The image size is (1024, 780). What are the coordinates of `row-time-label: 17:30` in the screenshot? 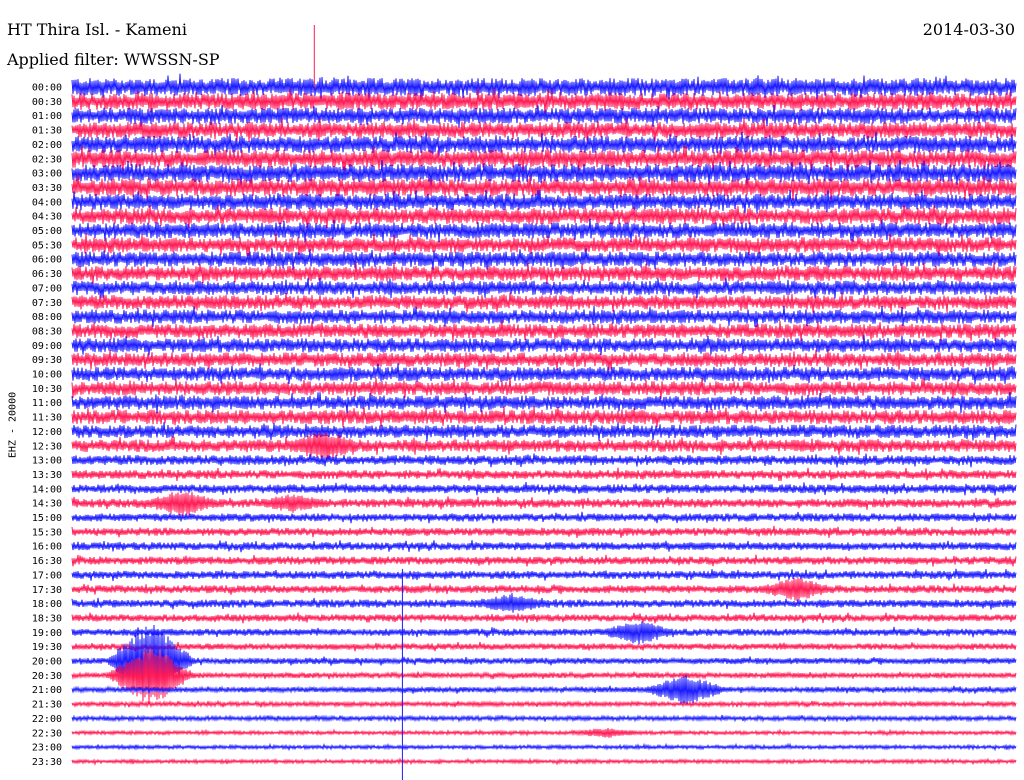 It's located at (47, 590).